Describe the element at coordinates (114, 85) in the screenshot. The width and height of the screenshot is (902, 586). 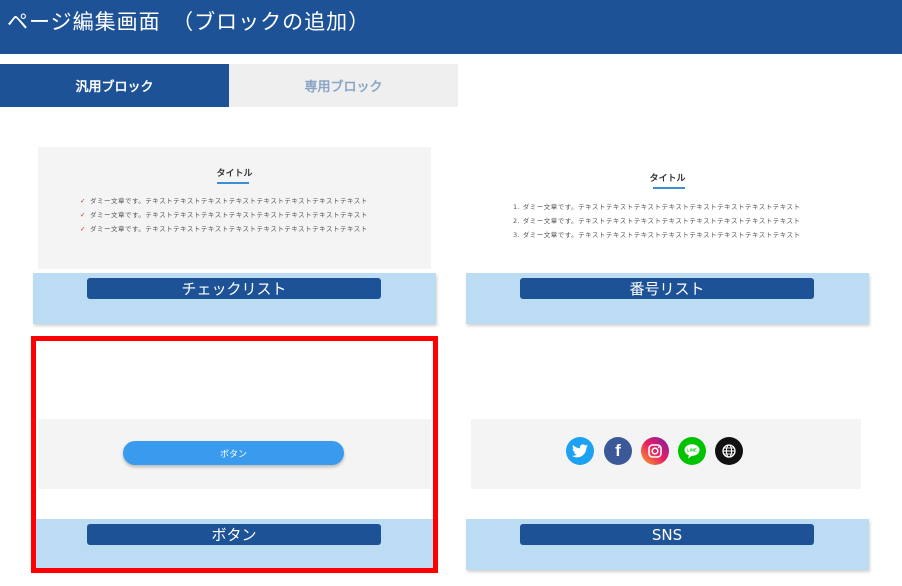
I see `tab-general-blocks: 汎用ブロック` at that location.